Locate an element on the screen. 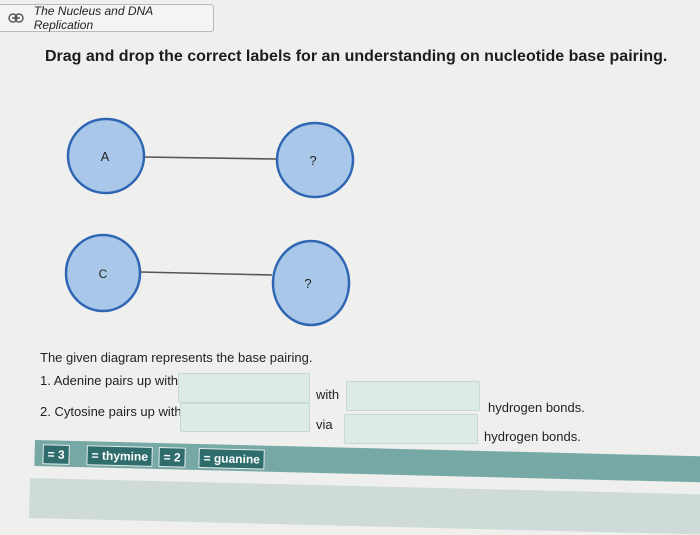 Image resolution: width=700 pixels, height=535 pixels. statement-1-suffix: hydrogen bonds. is located at coordinates (536, 407).